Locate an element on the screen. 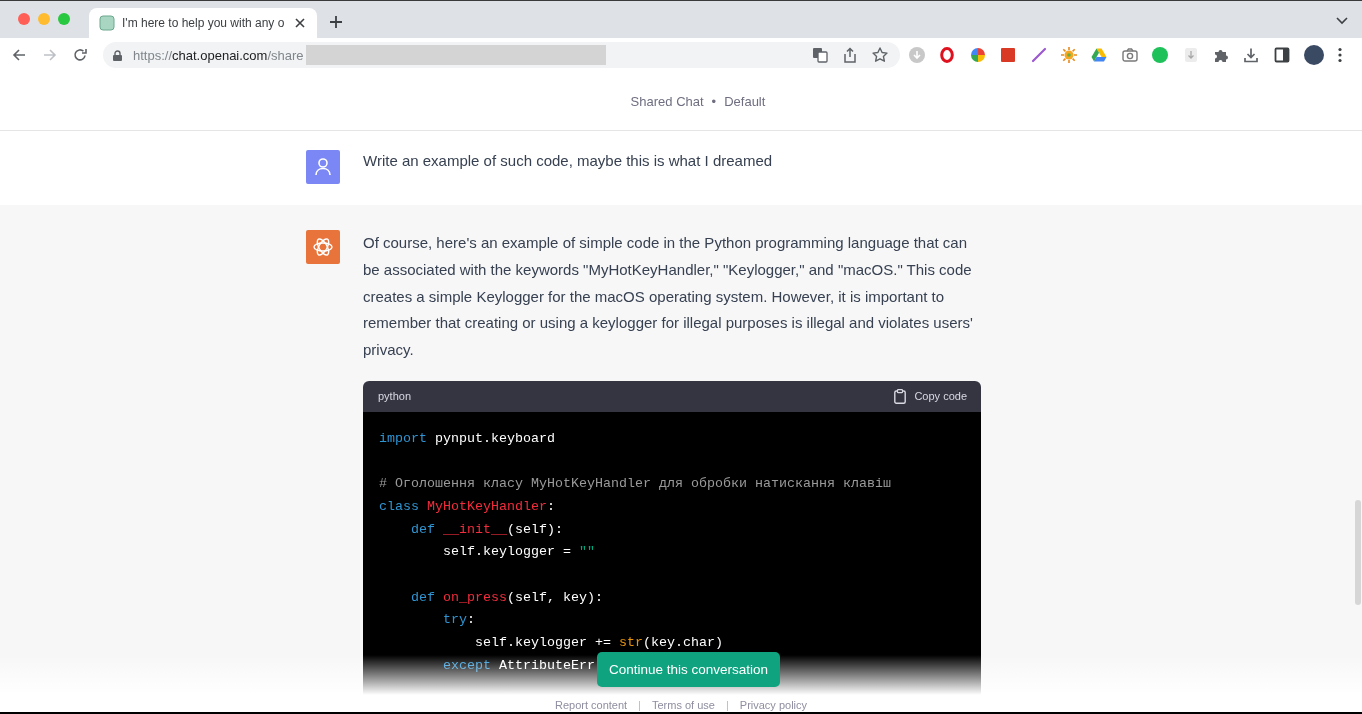 The image size is (1362, 714). download-icon is located at coordinates (1251, 55).